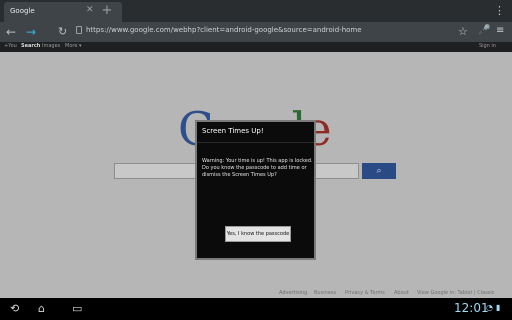 The width and height of the screenshot is (512, 320). What do you see at coordinates (90, 10) in the screenshot?
I see `tab-close-icon: ✕` at bounding box center [90, 10].